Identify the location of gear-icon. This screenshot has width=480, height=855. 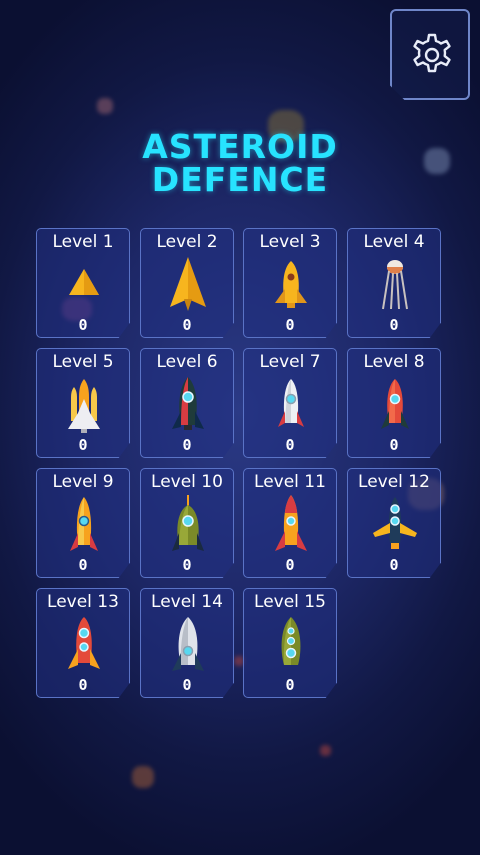
(432, 53).